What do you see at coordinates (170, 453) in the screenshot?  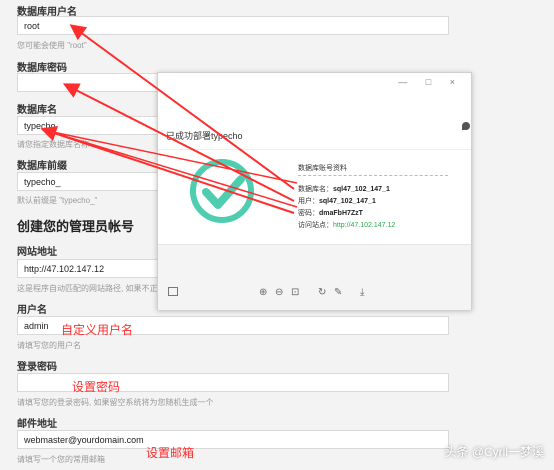 I see `annotation-email: 设置邮箱` at bounding box center [170, 453].